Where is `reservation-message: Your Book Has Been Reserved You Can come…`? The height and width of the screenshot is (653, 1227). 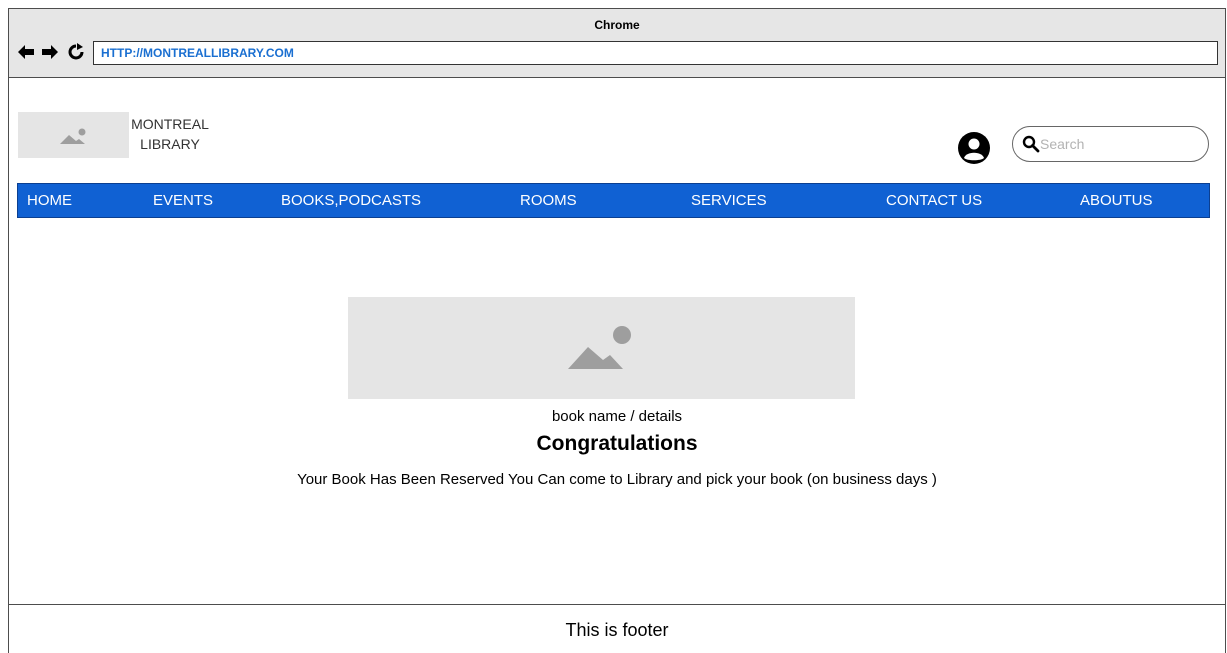 reservation-message: Your Book Has Been Reserved You Can come… is located at coordinates (617, 479).